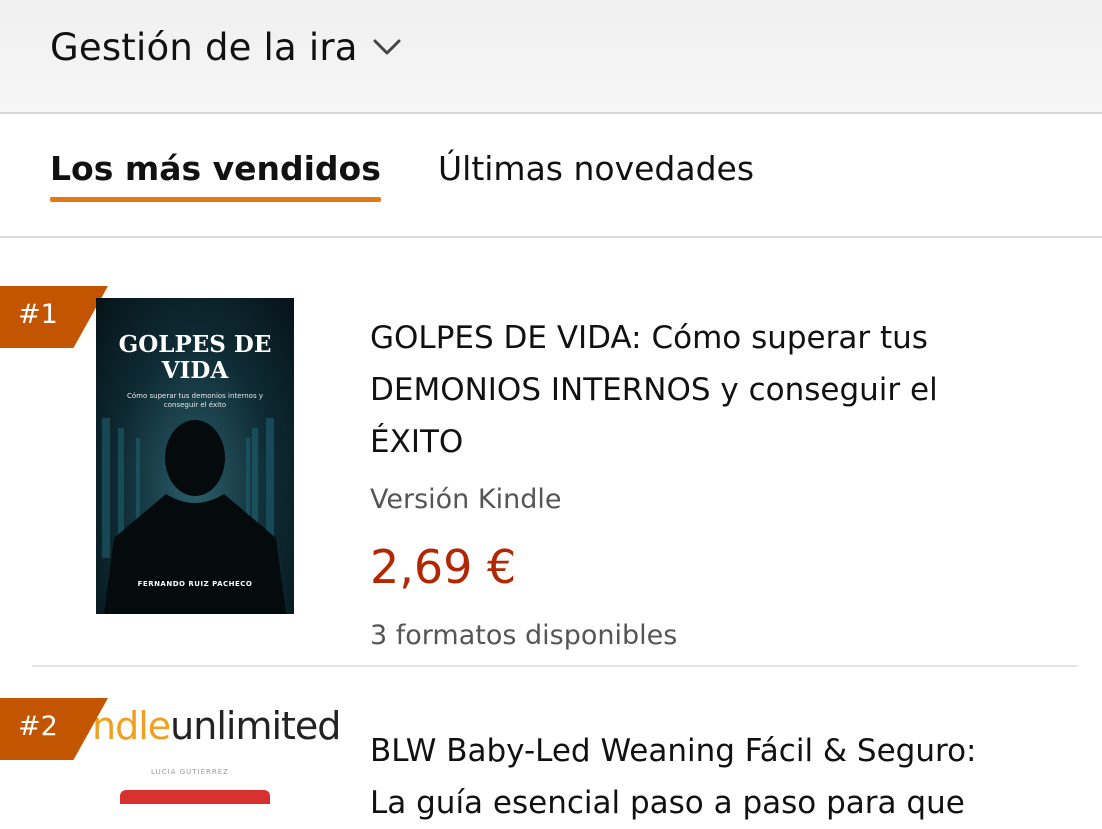 The image size is (1102, 829). I want to click on tab-bar: Los más vendidos Últimas novedades, so click(551, 176).